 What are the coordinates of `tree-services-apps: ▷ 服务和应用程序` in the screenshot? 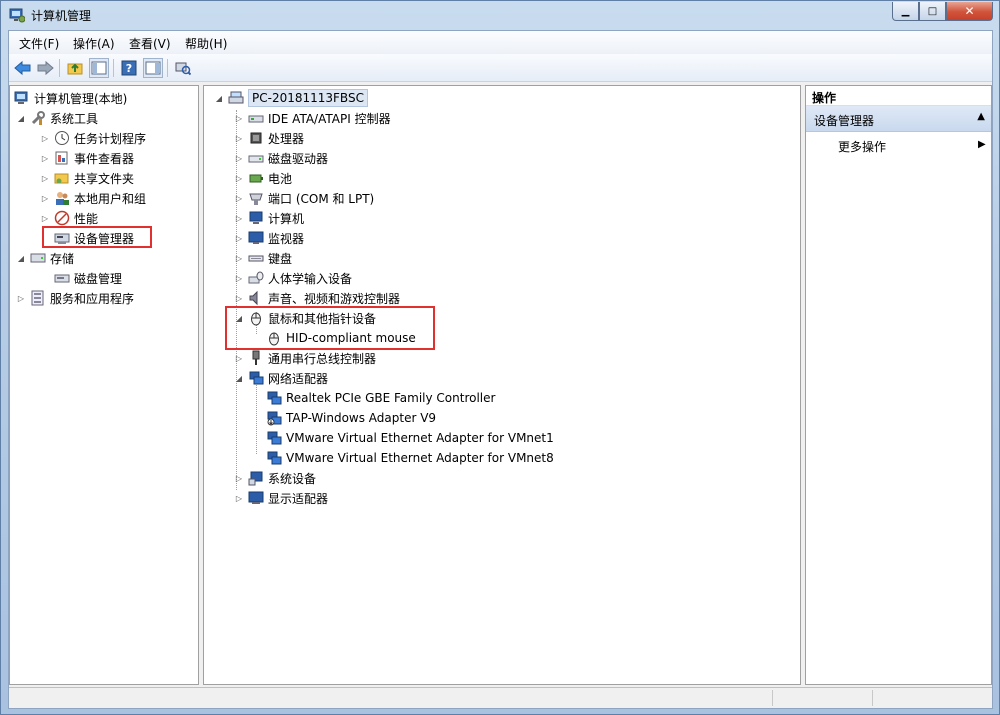 It's located at (75, 298).